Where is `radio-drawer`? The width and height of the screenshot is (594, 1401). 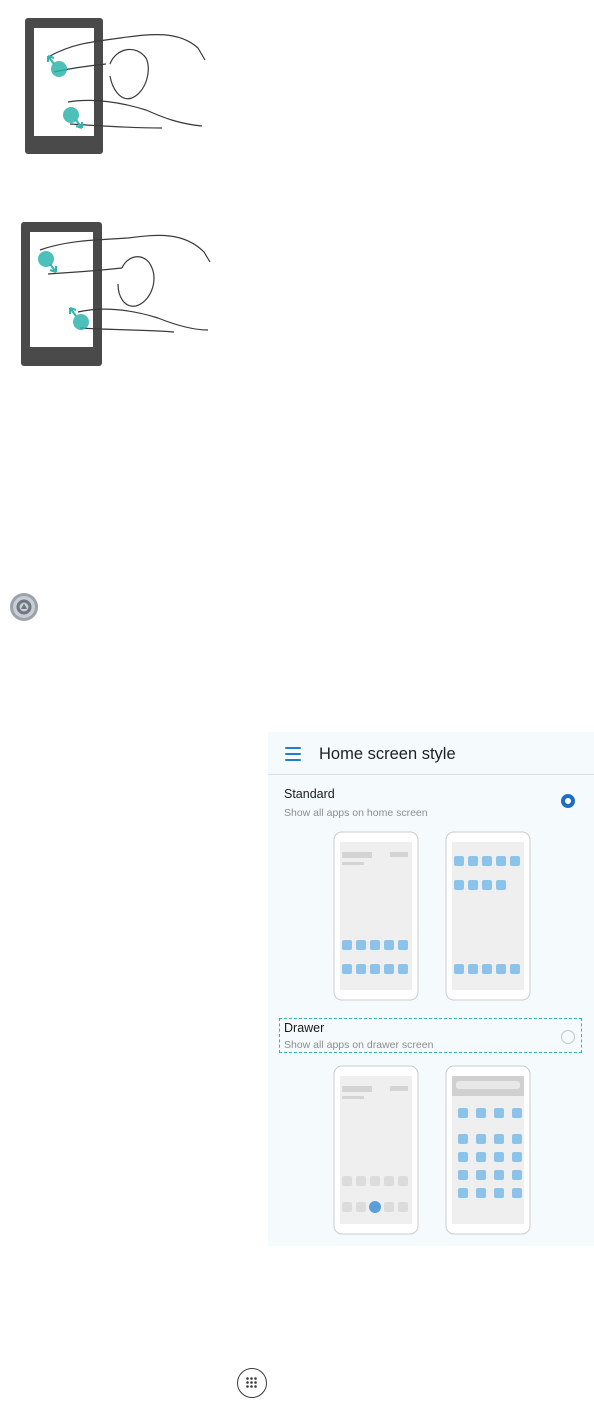 radio-drawer is located at coordinates (568, 1037).